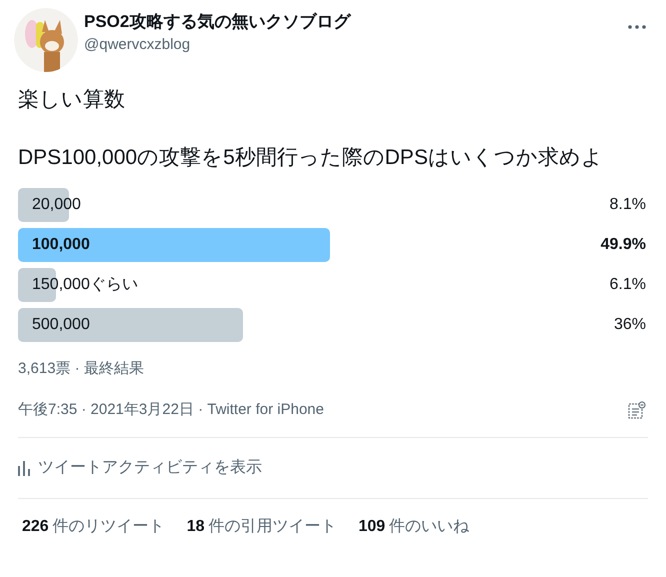 Image resolution: width=666 pixels, height=577 pixels. Describe the element at coordinates (35, 527) in the screenshot. I see `stat-count: 226` at that location.